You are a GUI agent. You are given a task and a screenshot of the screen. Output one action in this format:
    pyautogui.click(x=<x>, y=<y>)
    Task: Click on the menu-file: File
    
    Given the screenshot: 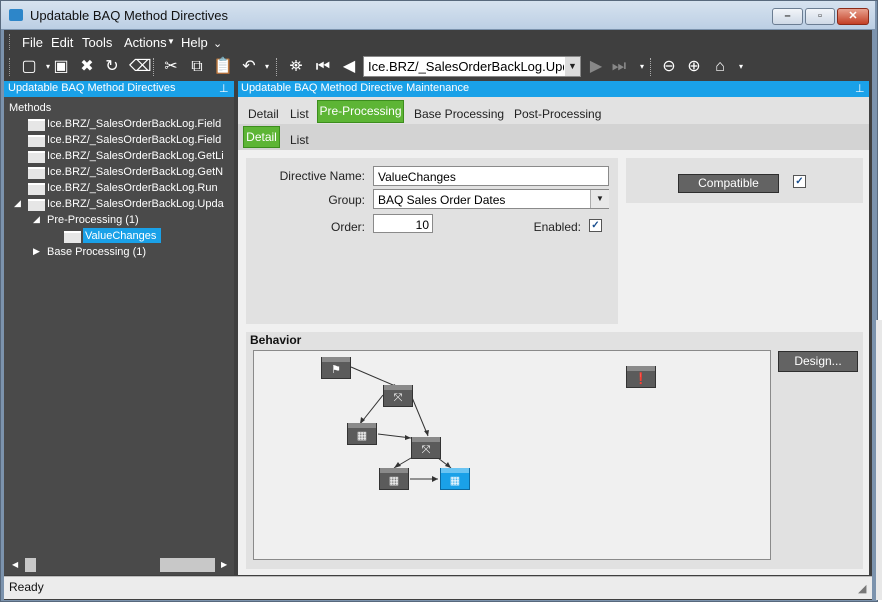 What is the action you would take?
    pyautogui.click(x=32, y=42)
    